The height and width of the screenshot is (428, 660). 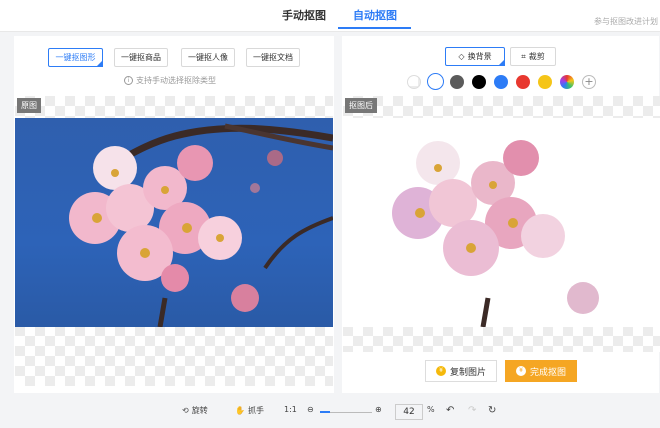 What do you see at coordinates (378, 409) in the screenshot?
I see `zoom-in-icon: ⊕` at bounding box center [378, 409].